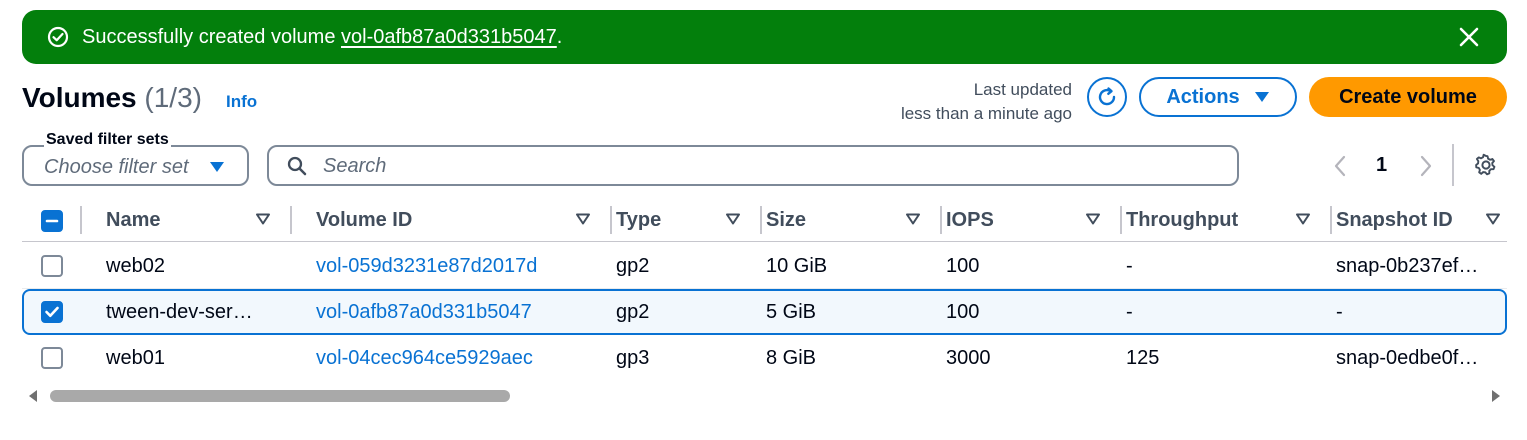 The height and width of the screenshot is (440, 1527). Describe the element at coordinates (764, 396) in the screenshot. I see `horizontal-scrollbar` at that location.